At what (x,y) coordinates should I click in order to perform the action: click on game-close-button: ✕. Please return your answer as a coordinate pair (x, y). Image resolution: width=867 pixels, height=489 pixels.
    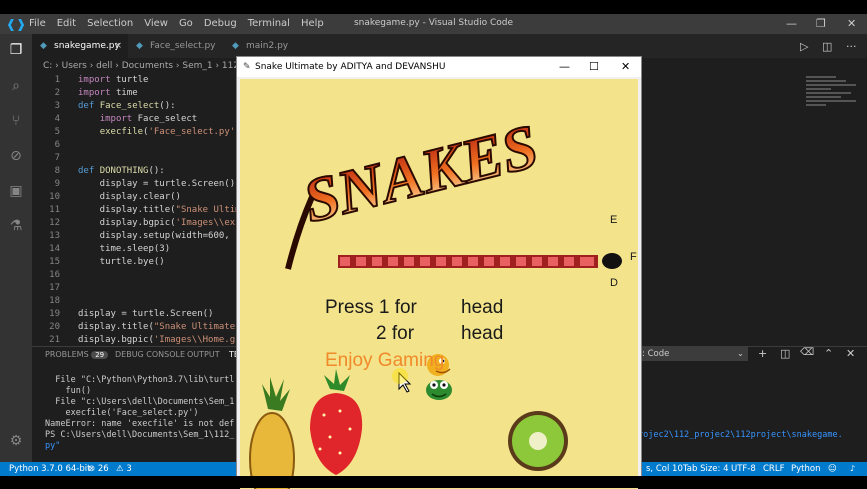
    Looking at the image, I should click on (625, 67).